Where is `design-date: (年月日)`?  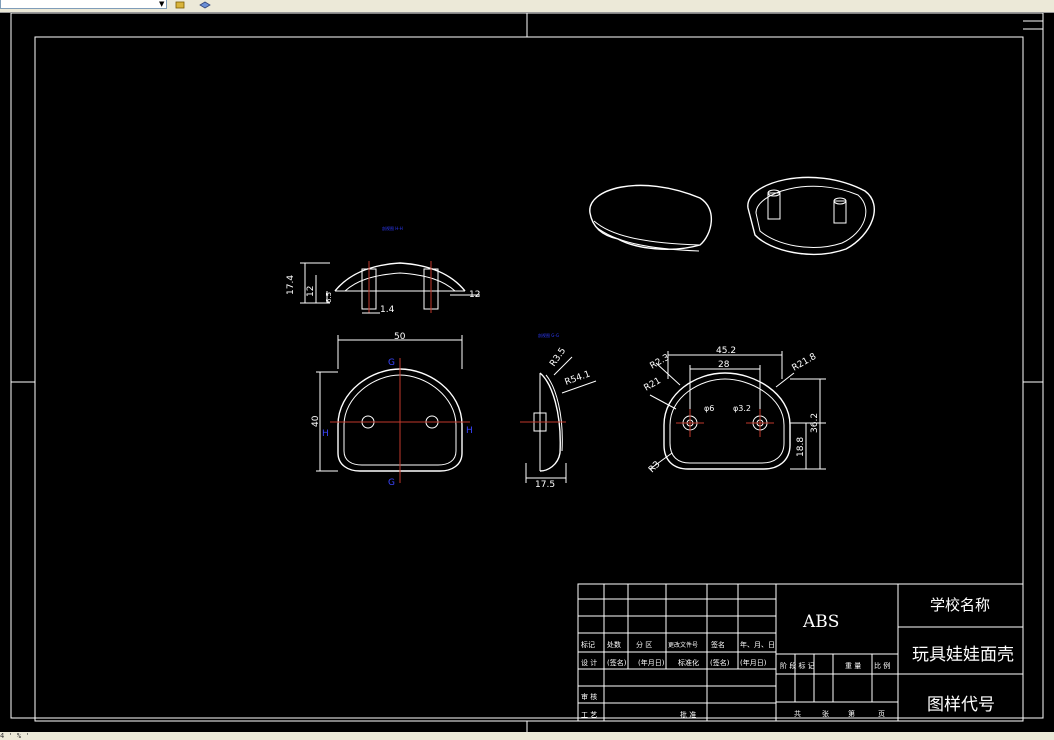 design-date: (年月日) is located at coordinates (651, 662).